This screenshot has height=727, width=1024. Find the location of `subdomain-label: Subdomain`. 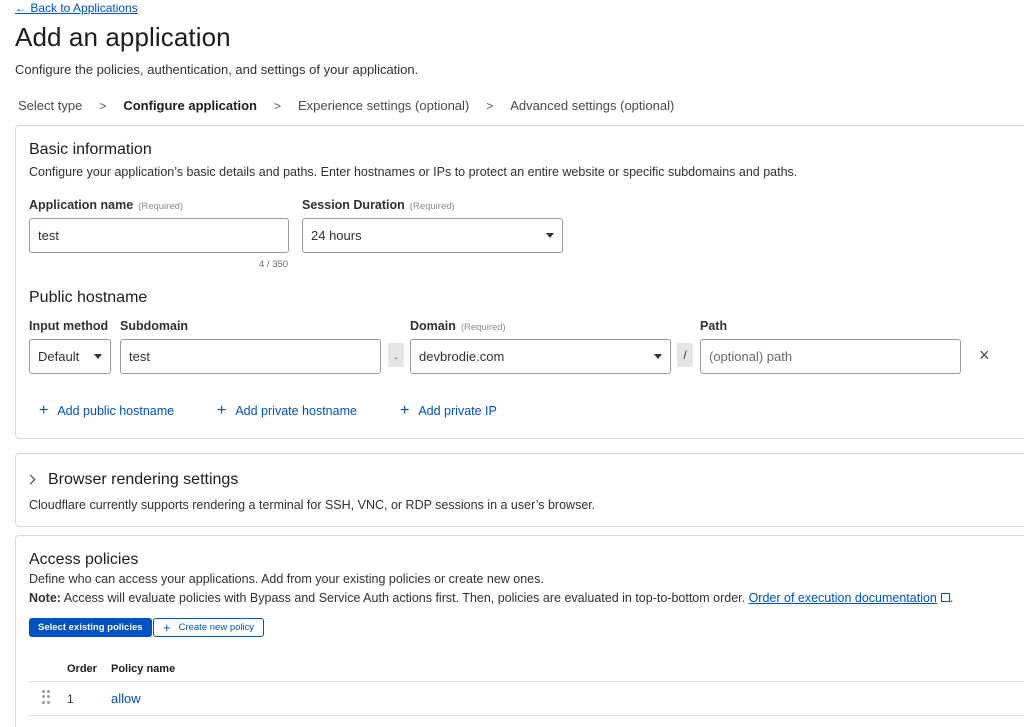

subdomain-label: Subdomain is located at coordinates (154, 326).